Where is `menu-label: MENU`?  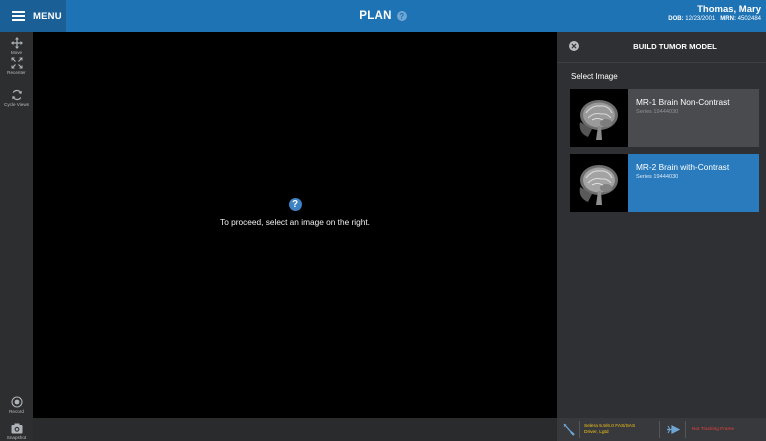
menu-label: MENU is located at coordinates (47, 16).